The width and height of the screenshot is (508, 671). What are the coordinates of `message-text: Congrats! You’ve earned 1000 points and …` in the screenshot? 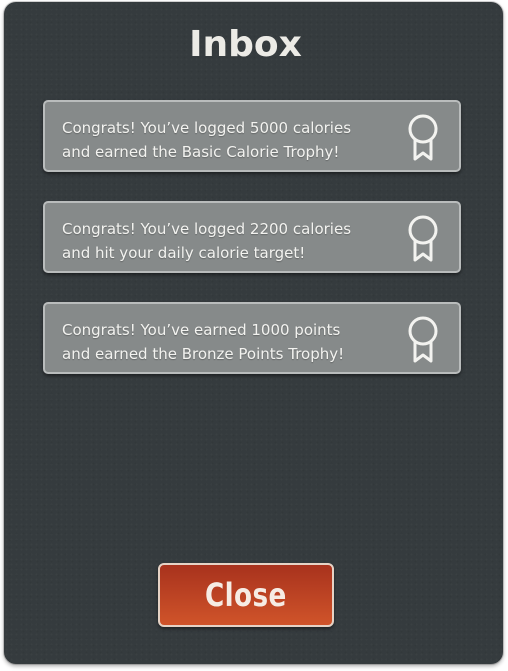 It's located at (203, 342).